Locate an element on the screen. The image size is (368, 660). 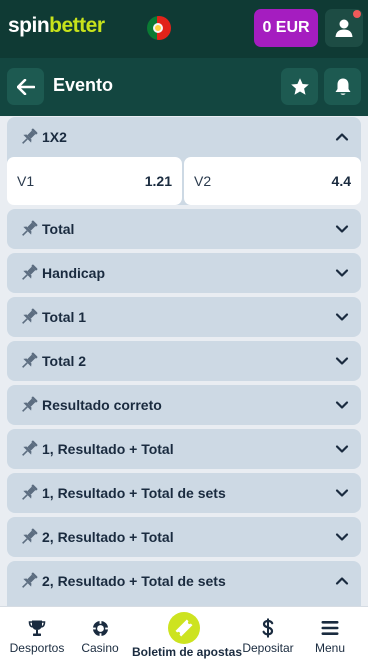
market-header: 1, Resultado + Total is located at coordinates (184, 449).